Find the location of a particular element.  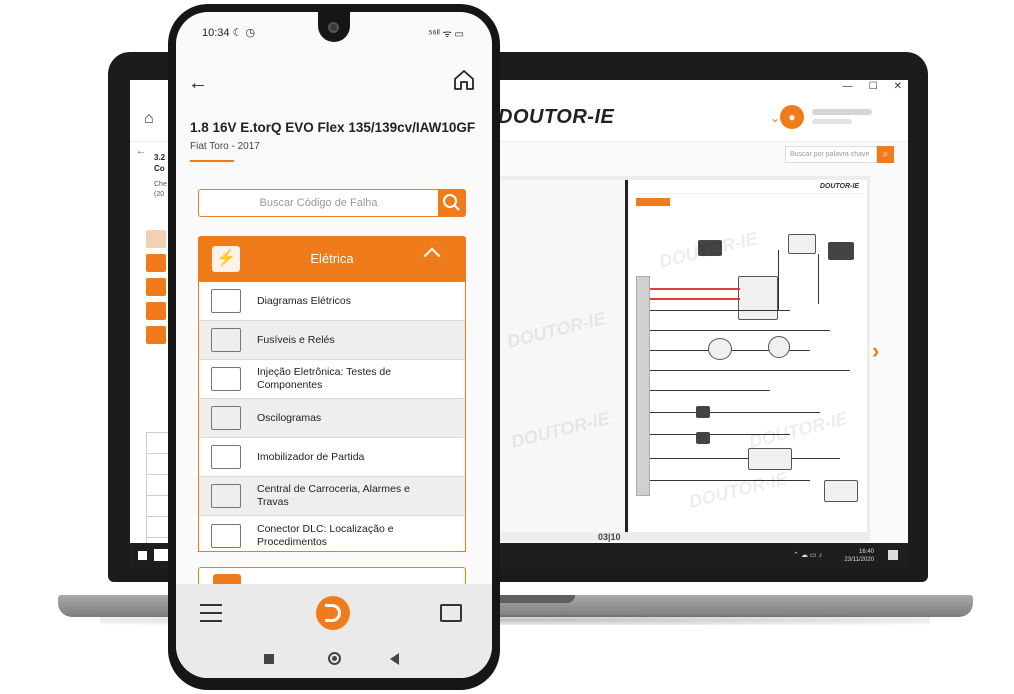

app-logo-icon is located at coordinates (333, 613).